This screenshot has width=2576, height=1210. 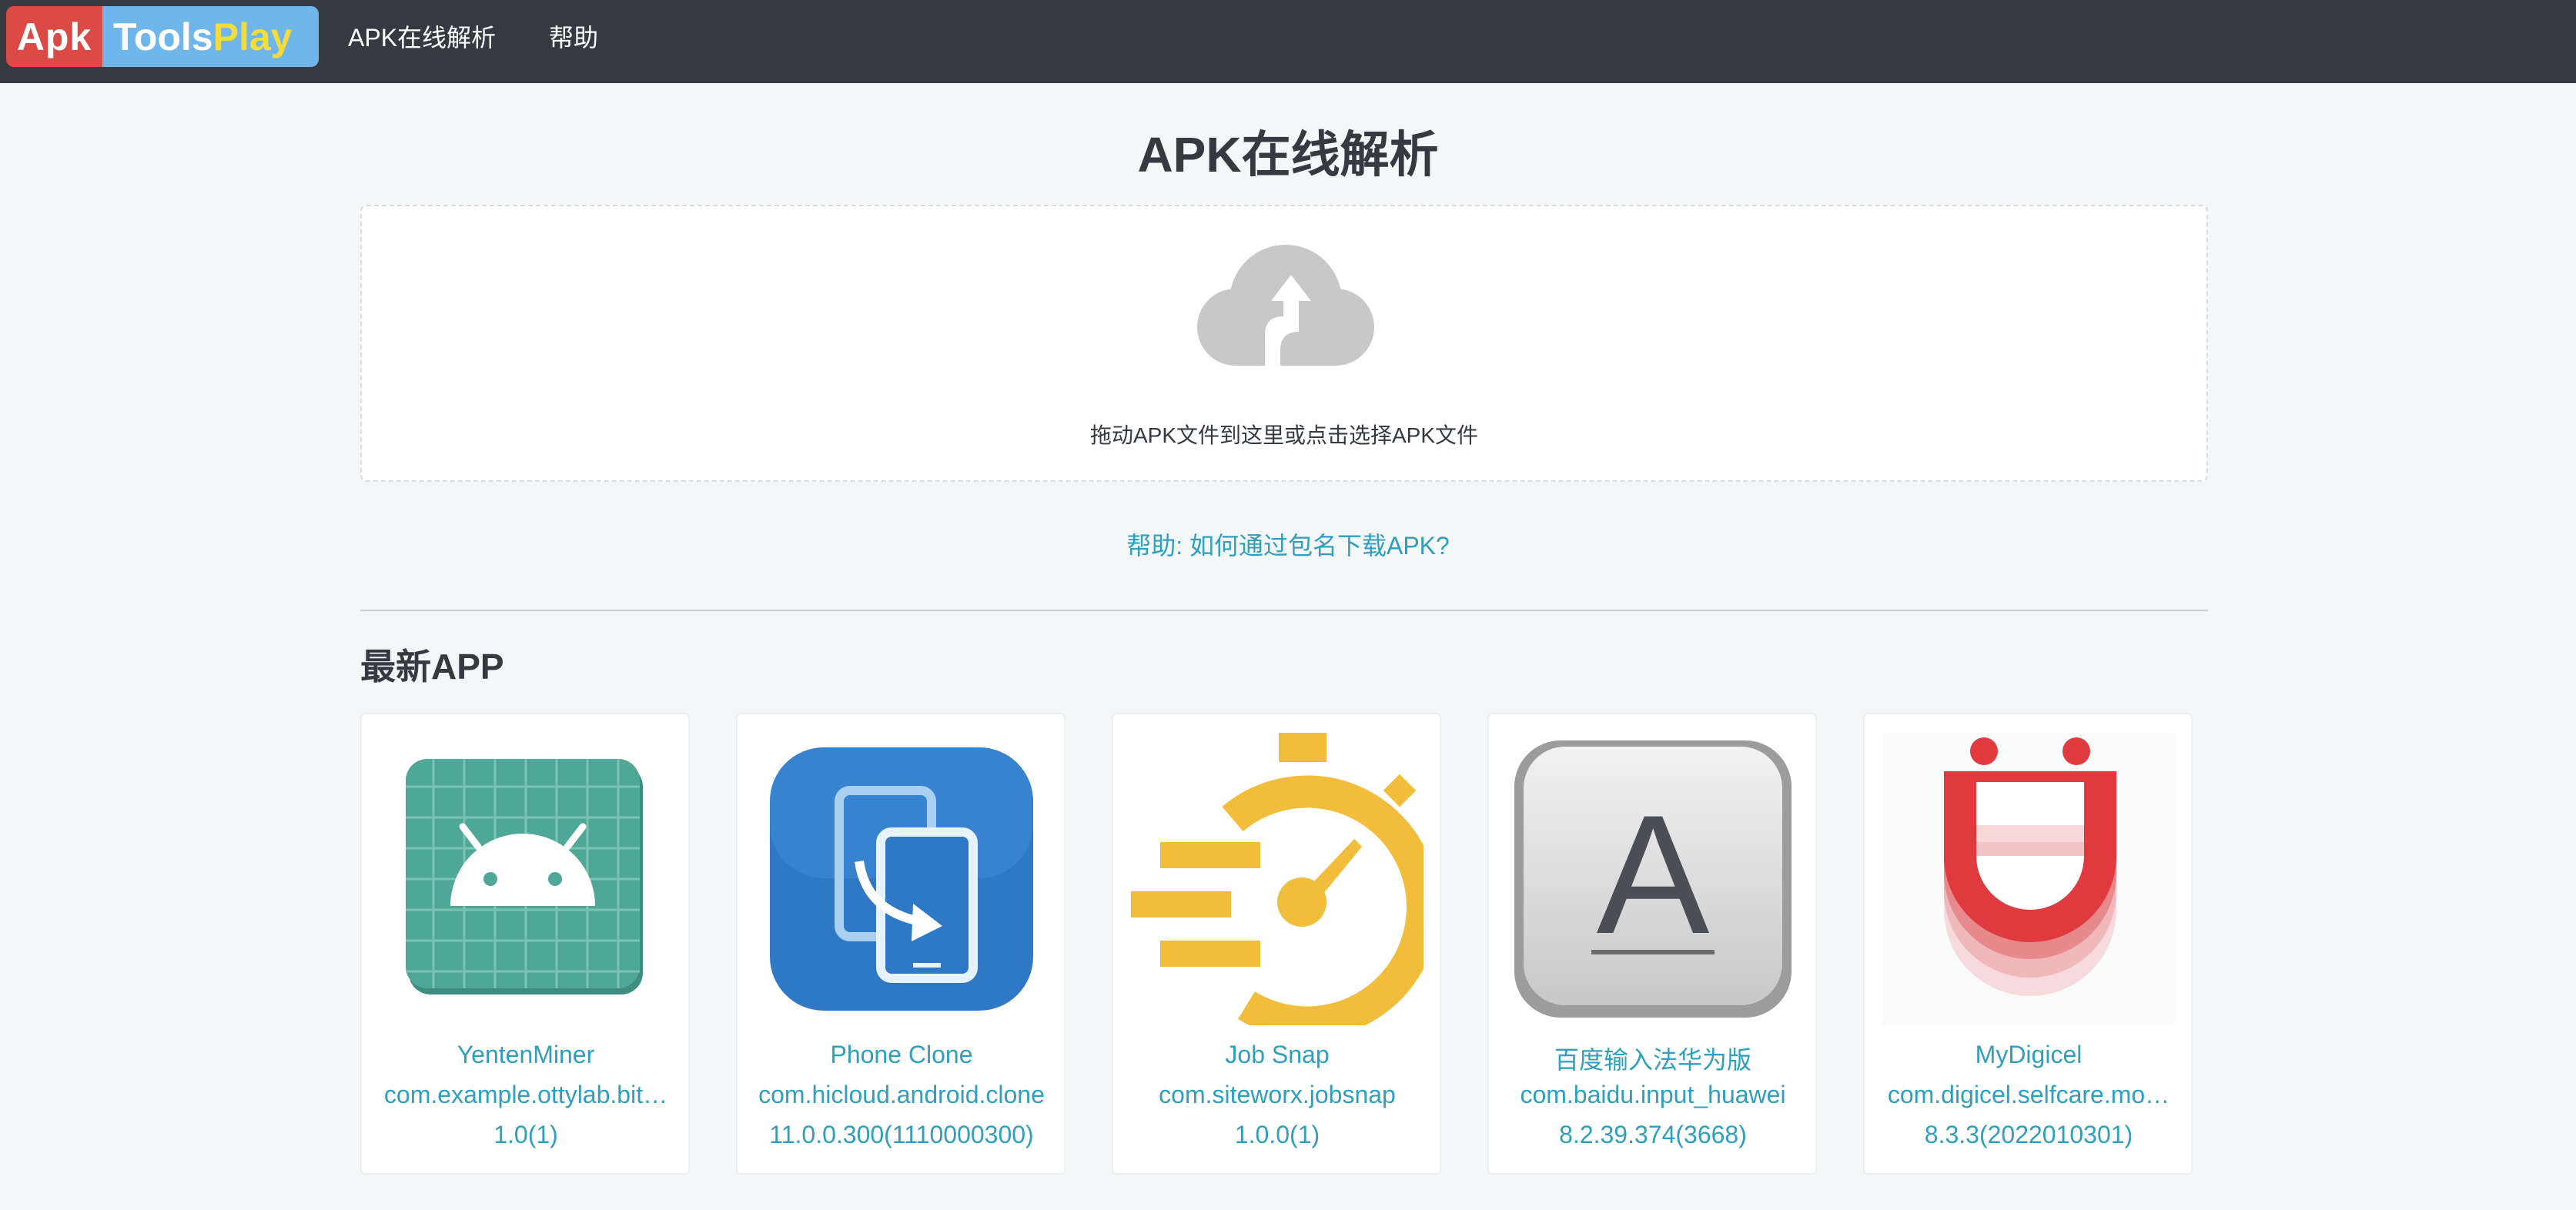 What do you see at coordinates (2029, 1054) in the screenshot?
I see `app-name: MyDigicel` at bounding box center [2029, 1054].